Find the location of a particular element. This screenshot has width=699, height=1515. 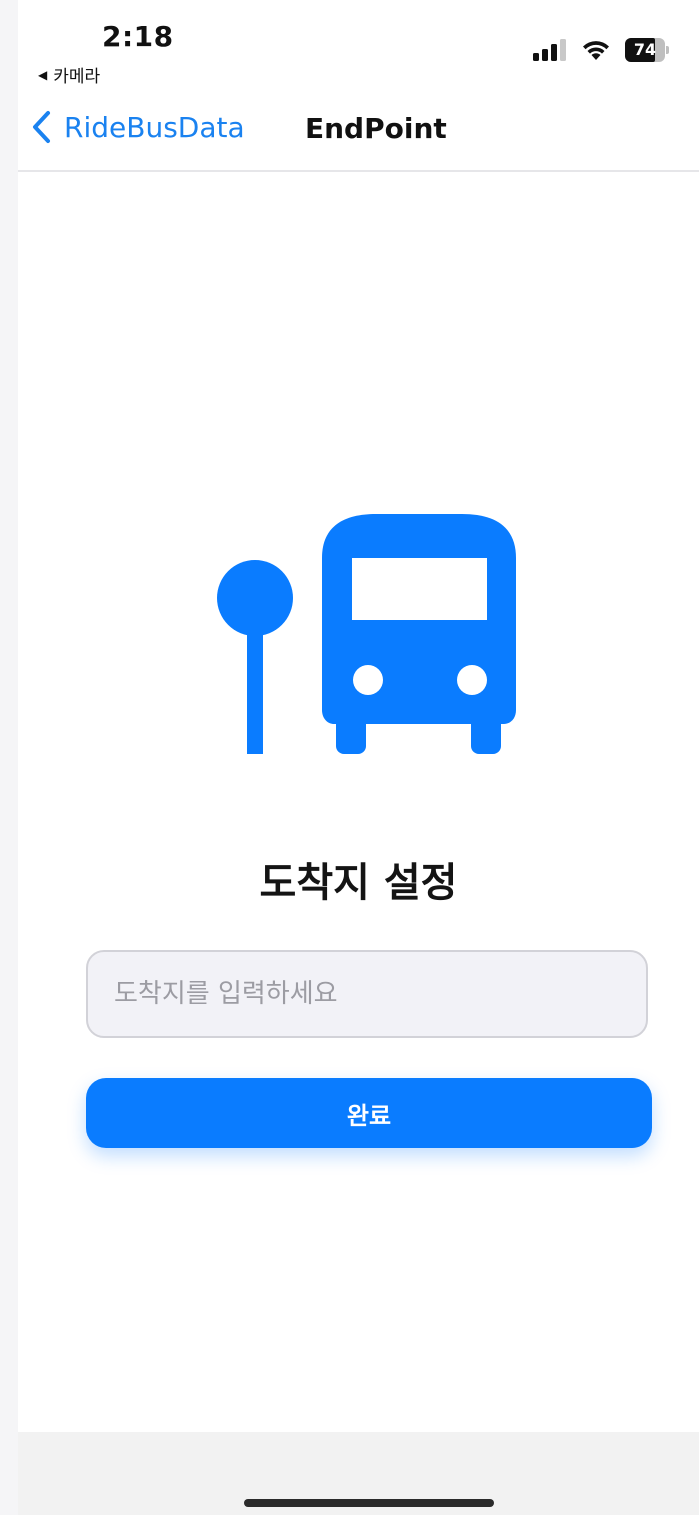

battery-level: 74 is located at coordinates (645, 49).